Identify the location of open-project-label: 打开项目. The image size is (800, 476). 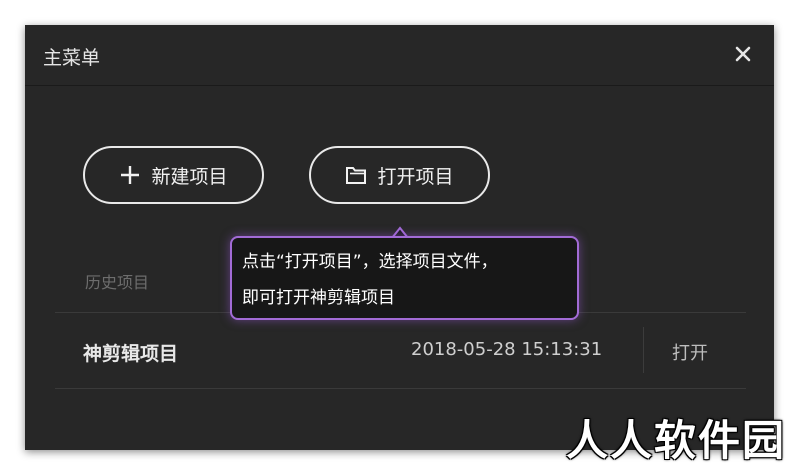
(415, 176).